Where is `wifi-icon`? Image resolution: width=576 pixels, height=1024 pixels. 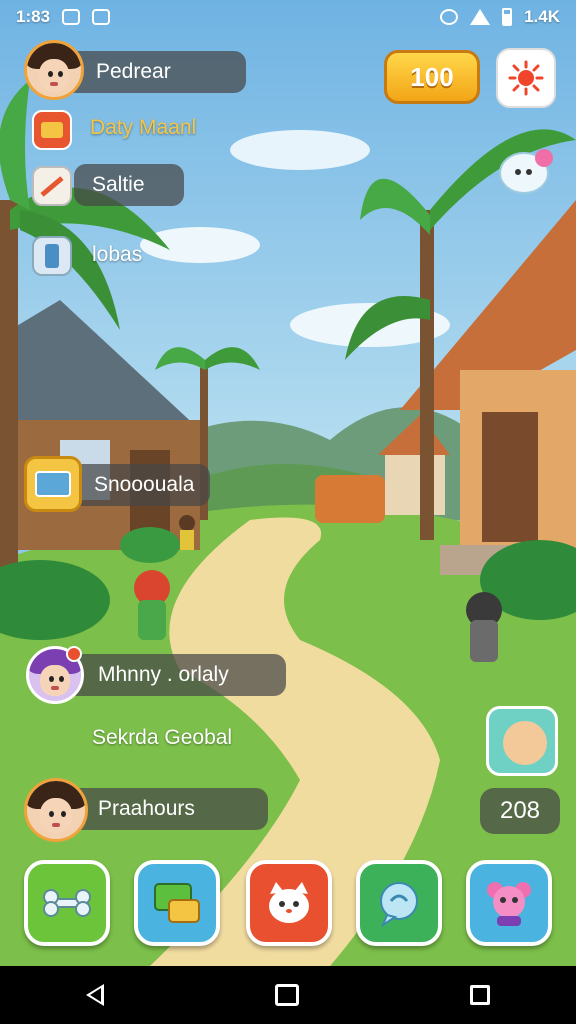
wifi-icon is located at coordinates (480, 17).